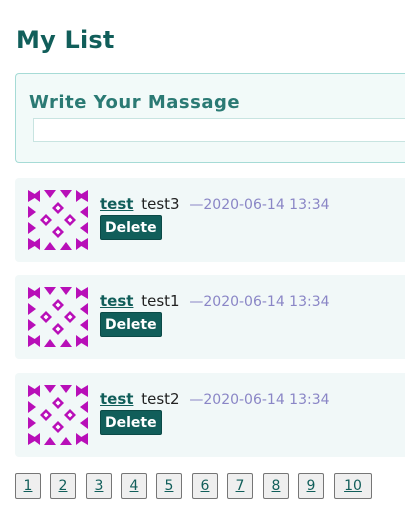 This screenshot has width=405, height=509. Describe the element at coordinates (160, 399) in the screenshot. I see `post-text: test2` at that location.